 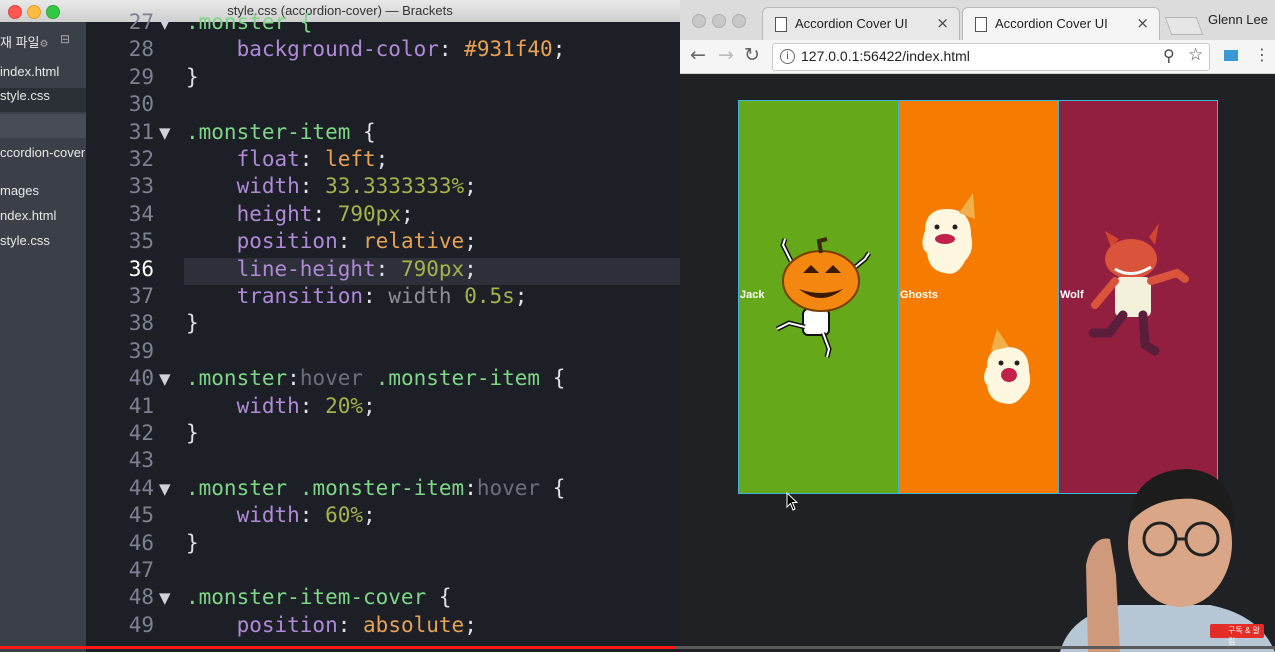 What do you see at coordinates (978, 297) in the screenshot?
I see `monster-item-ghosts: Ghosts` at bounding box center [978, 297].